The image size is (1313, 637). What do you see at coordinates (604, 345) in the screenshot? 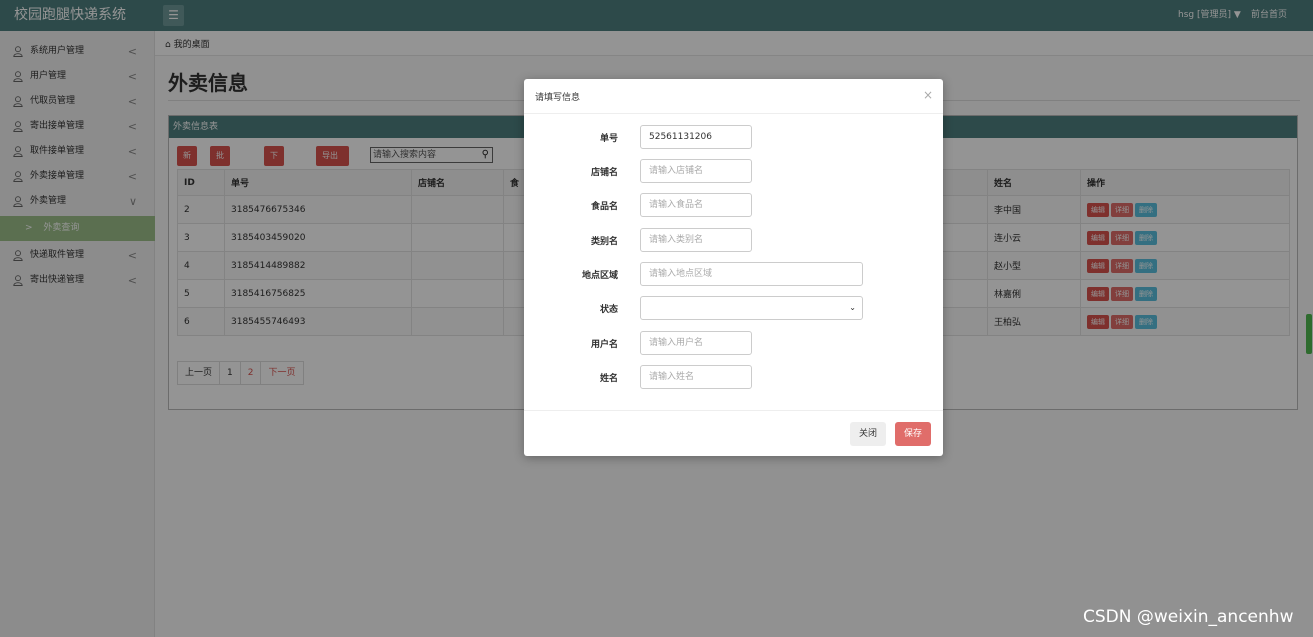
I see `username-label: 用户名` at bounding box center [604, 345].